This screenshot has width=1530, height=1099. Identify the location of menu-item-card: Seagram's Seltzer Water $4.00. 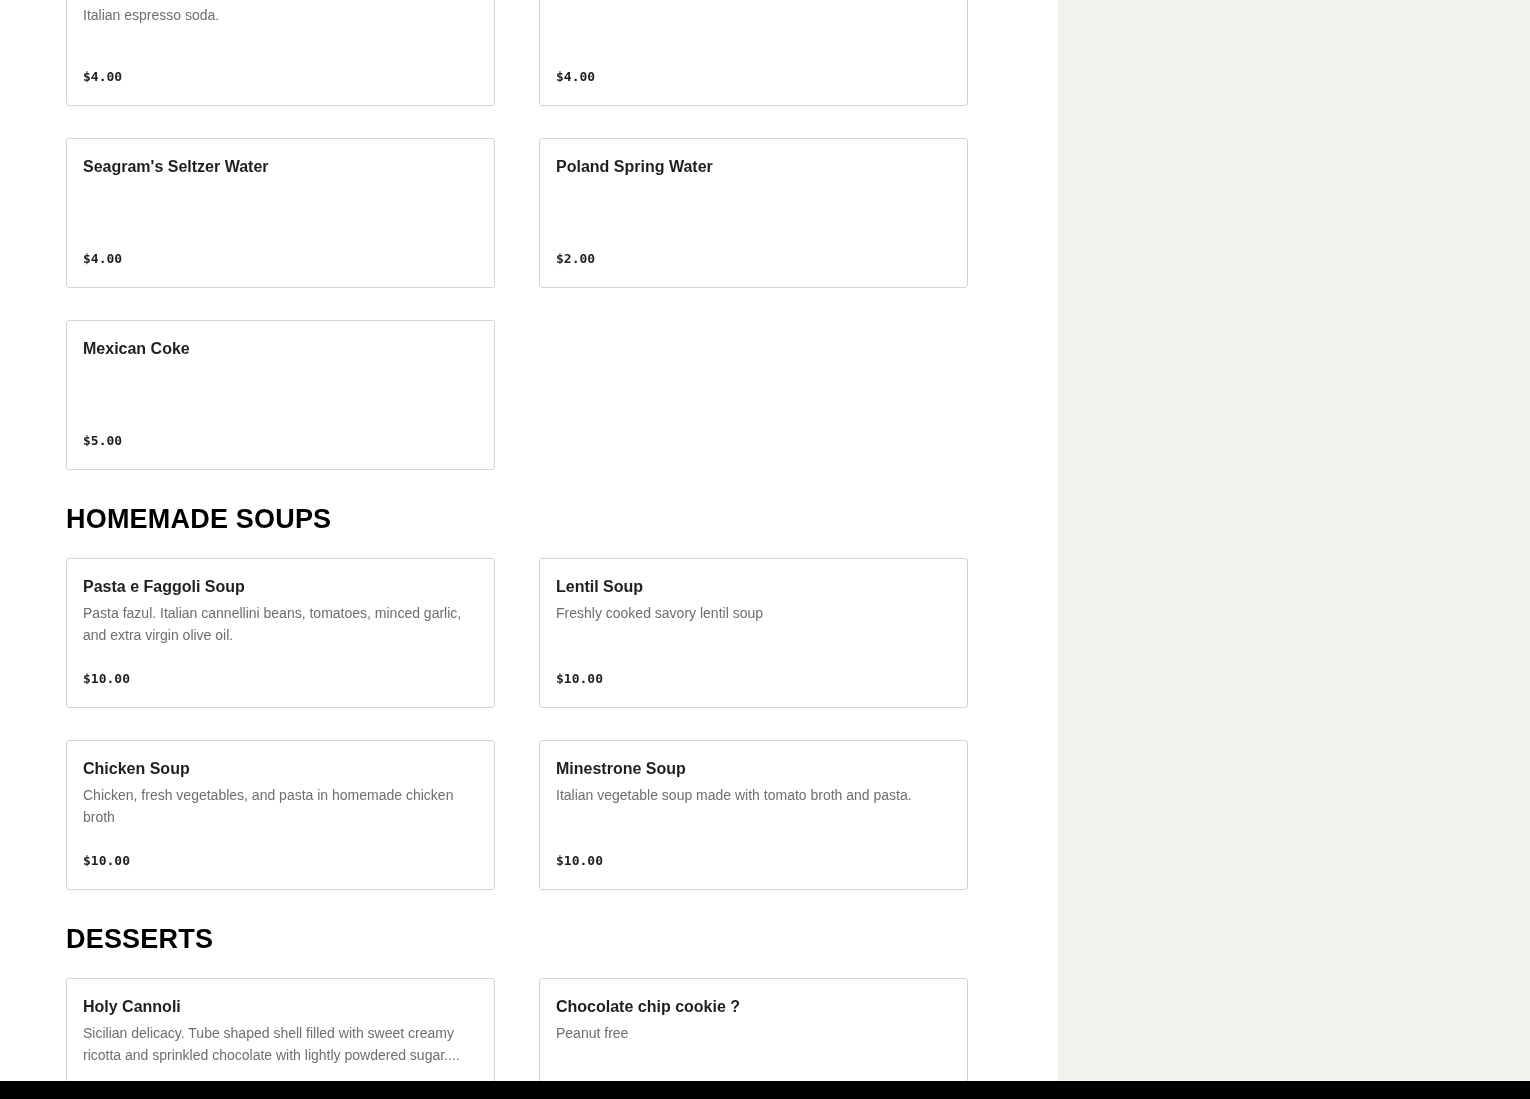
(280, 213).